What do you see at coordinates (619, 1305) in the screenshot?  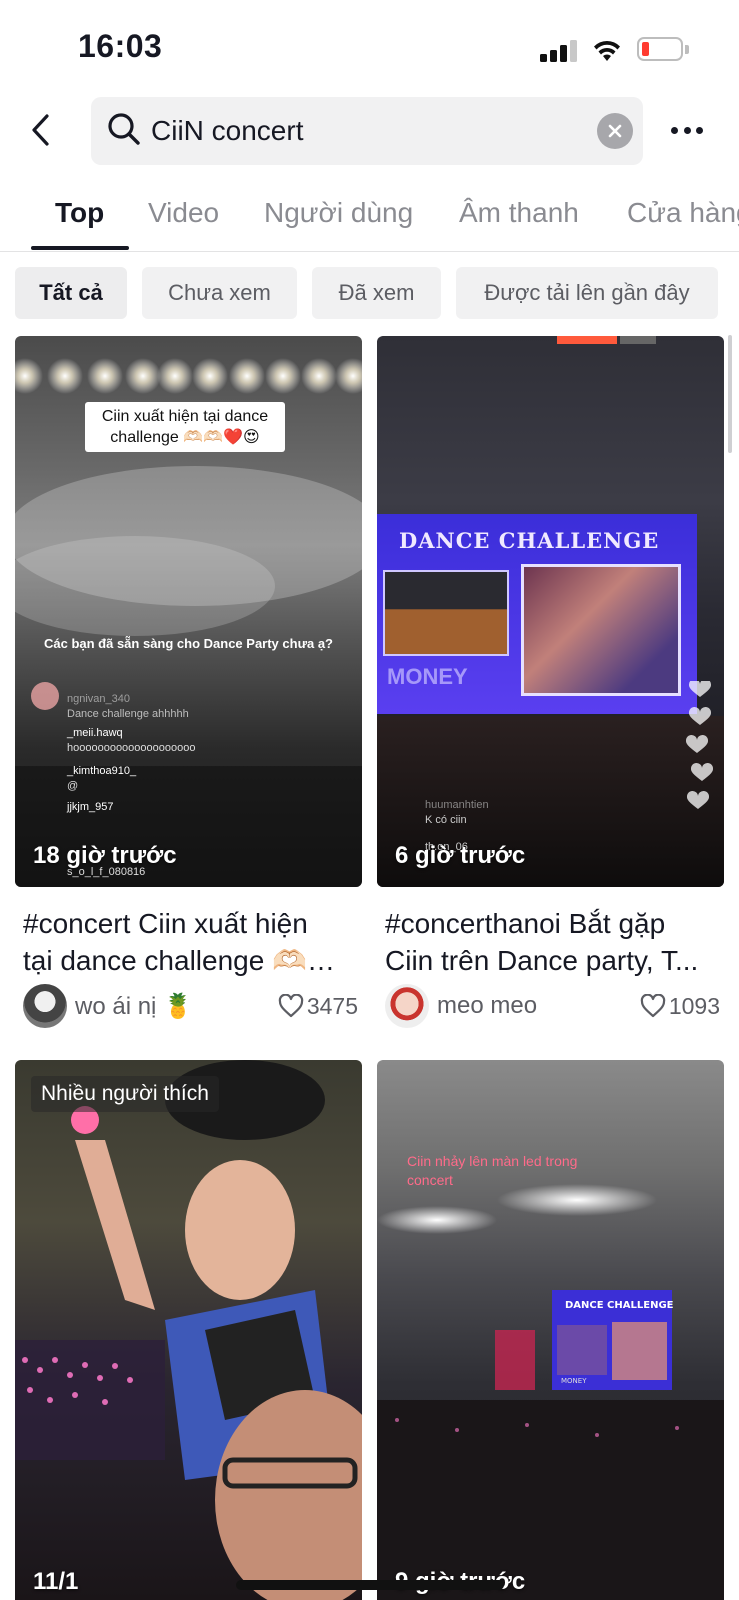 I see `svg-text: DANCE CHALLENGE` at bounding box center [619, 1305].